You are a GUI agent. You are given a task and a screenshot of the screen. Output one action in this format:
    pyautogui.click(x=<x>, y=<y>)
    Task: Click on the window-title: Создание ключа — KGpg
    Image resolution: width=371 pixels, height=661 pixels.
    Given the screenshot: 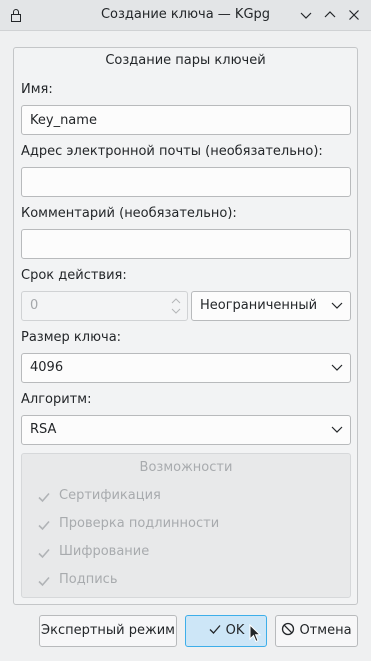 What is the action you would take?
    pyautogui.click(x=185, y=14)
    